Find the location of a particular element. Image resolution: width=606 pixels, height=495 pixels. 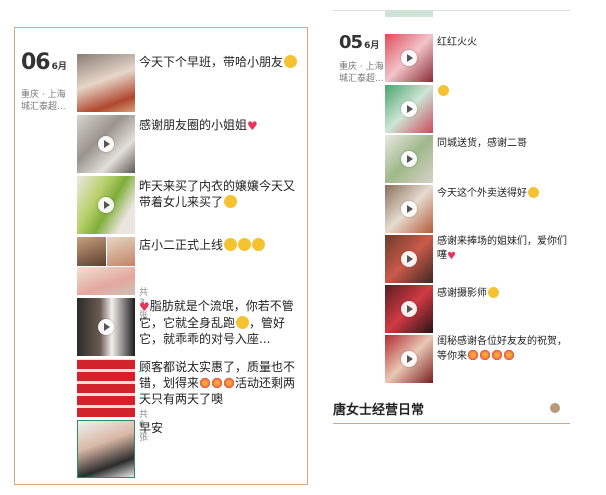

post-text: 感谢摄影师 is located at coordinates (502, 294).